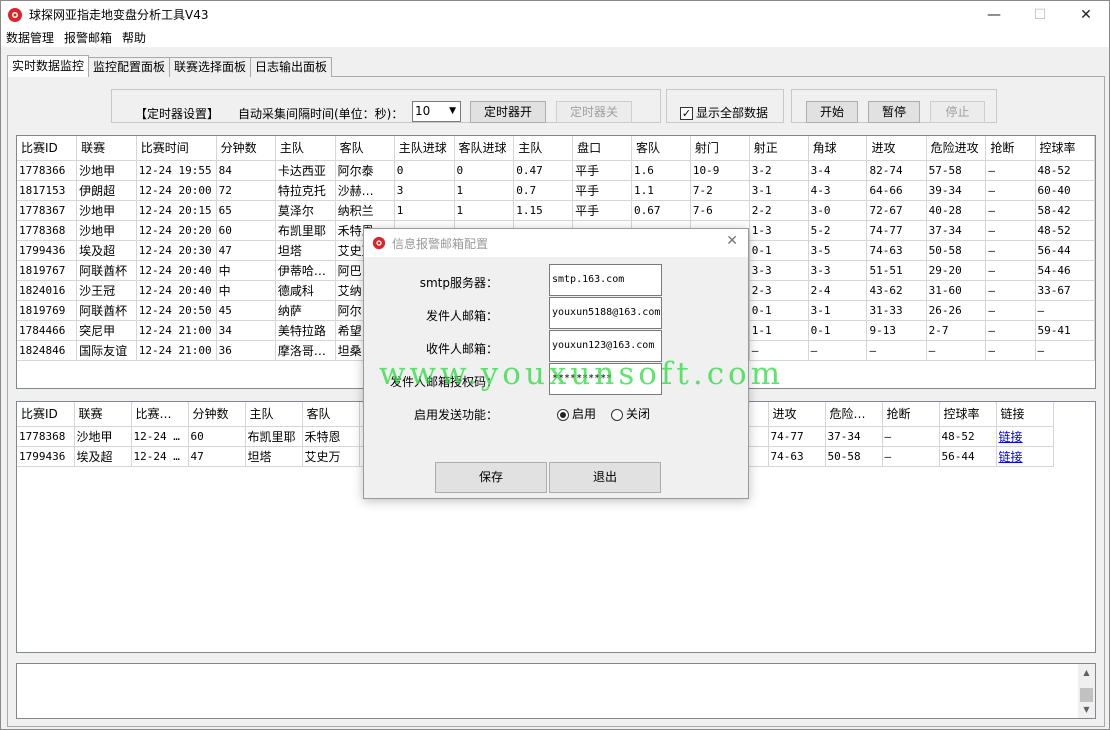  Describe the element at coordinates (838, 310) in the screenshot. I see `grid1-cell: 3-1` at that location.